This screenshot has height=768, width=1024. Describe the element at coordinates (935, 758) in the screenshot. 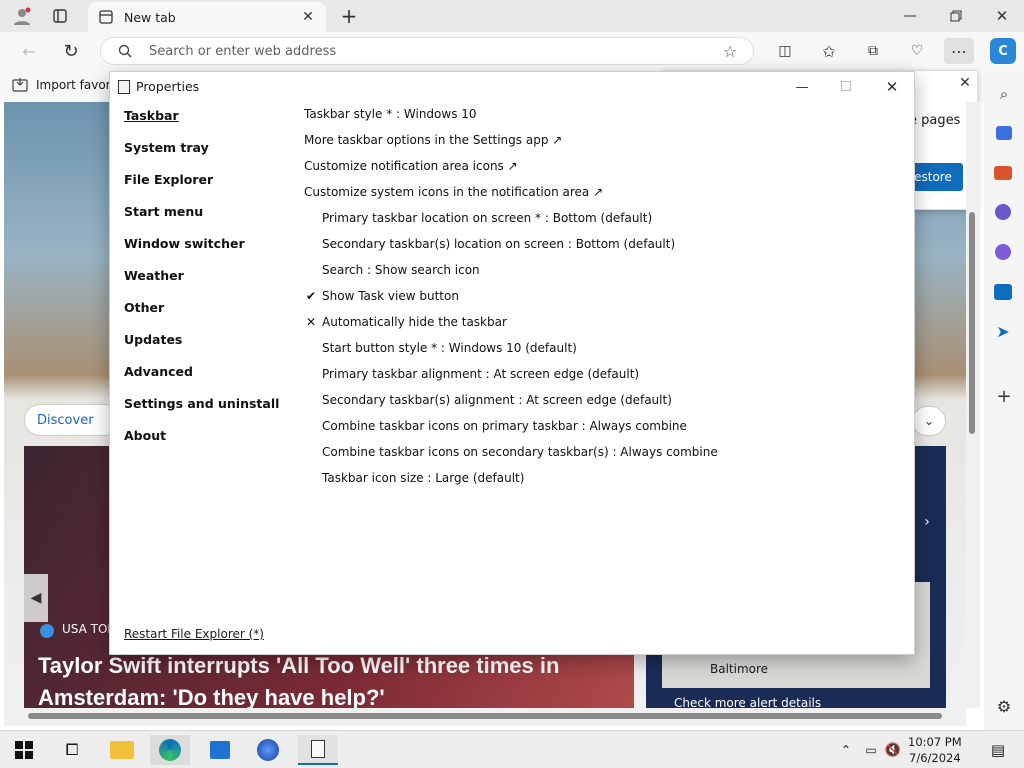

I see `clock-date: 7/6/2024` at that location.